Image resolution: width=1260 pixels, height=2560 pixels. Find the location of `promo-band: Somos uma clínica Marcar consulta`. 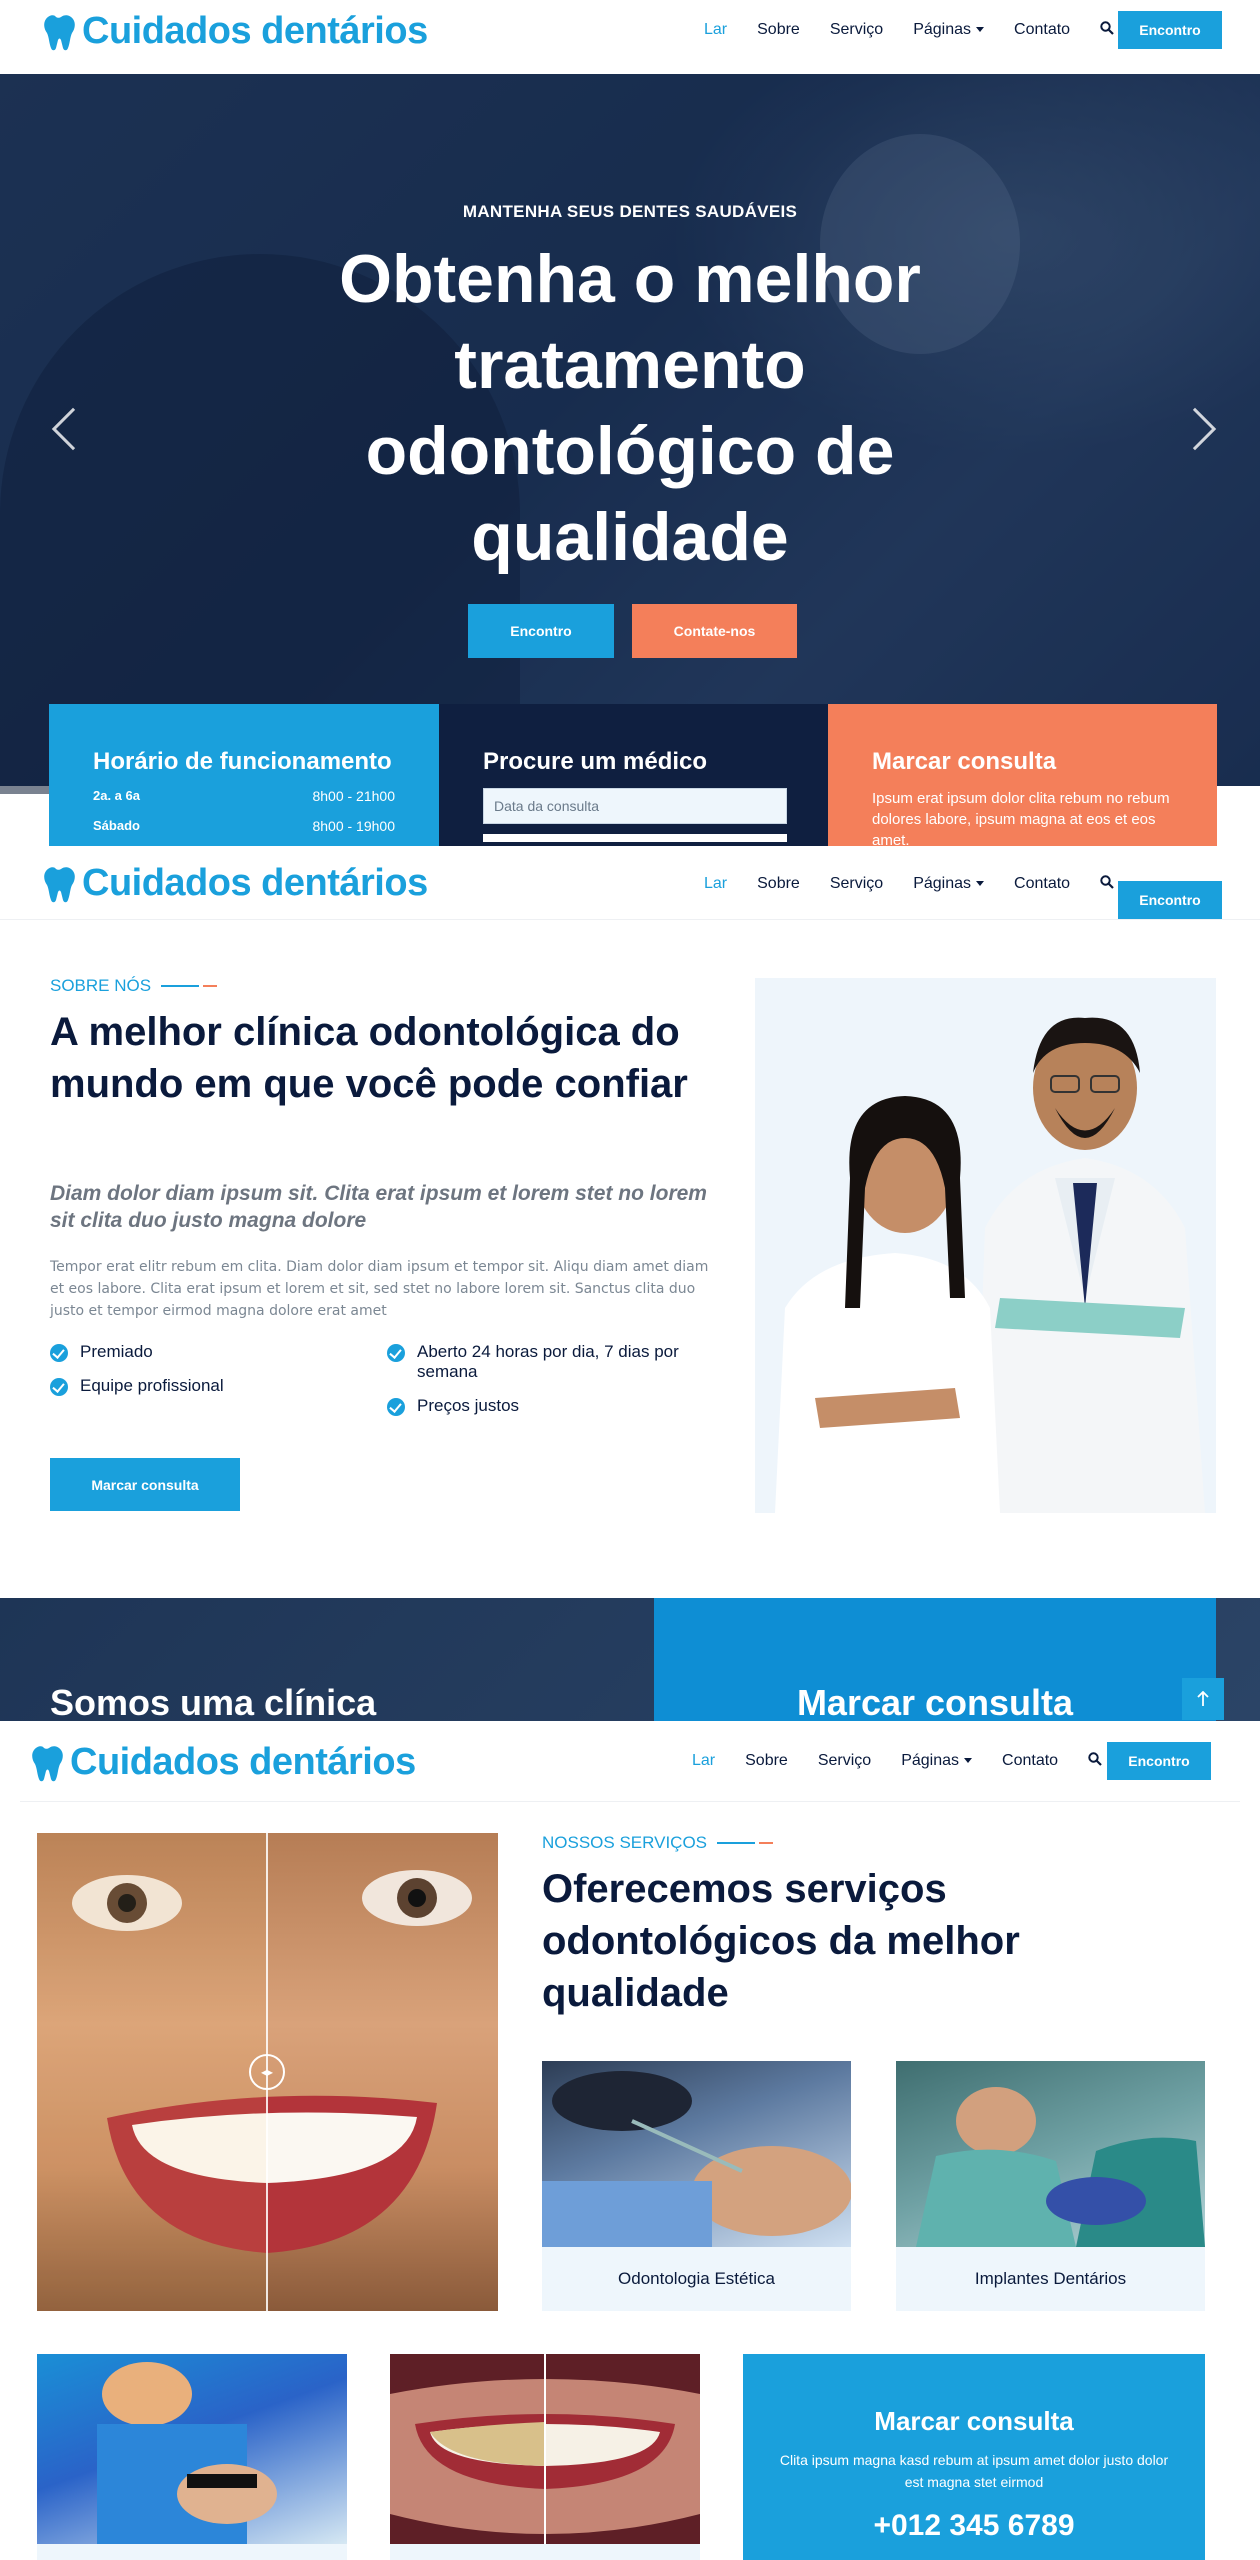

promo-band: Somos uma clínica Marcar consulta is located at coordinates (630, 1659).